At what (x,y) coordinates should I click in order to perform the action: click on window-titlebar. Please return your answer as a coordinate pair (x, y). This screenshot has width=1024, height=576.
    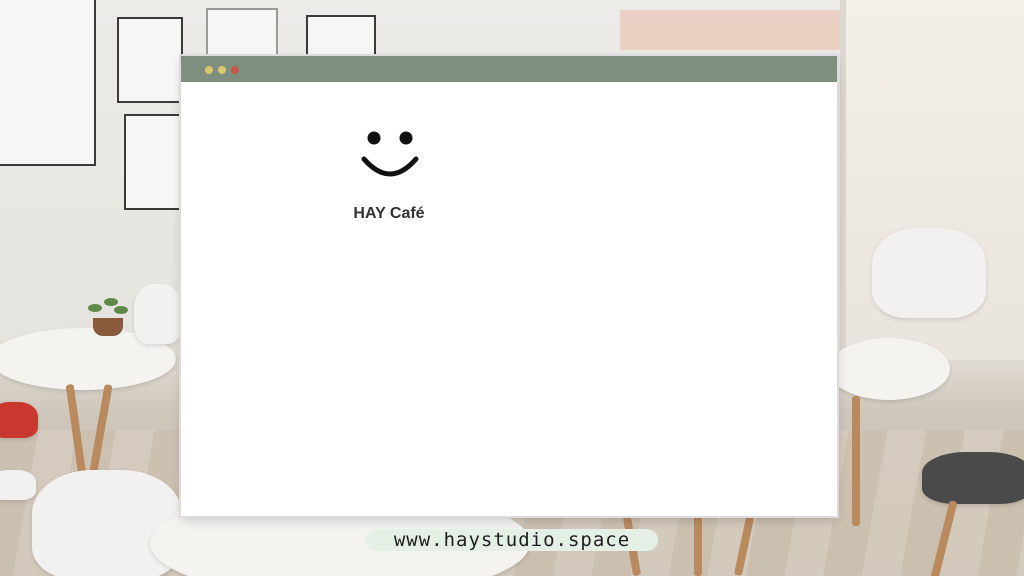
    Looking at the image, I should click on (509, 69).